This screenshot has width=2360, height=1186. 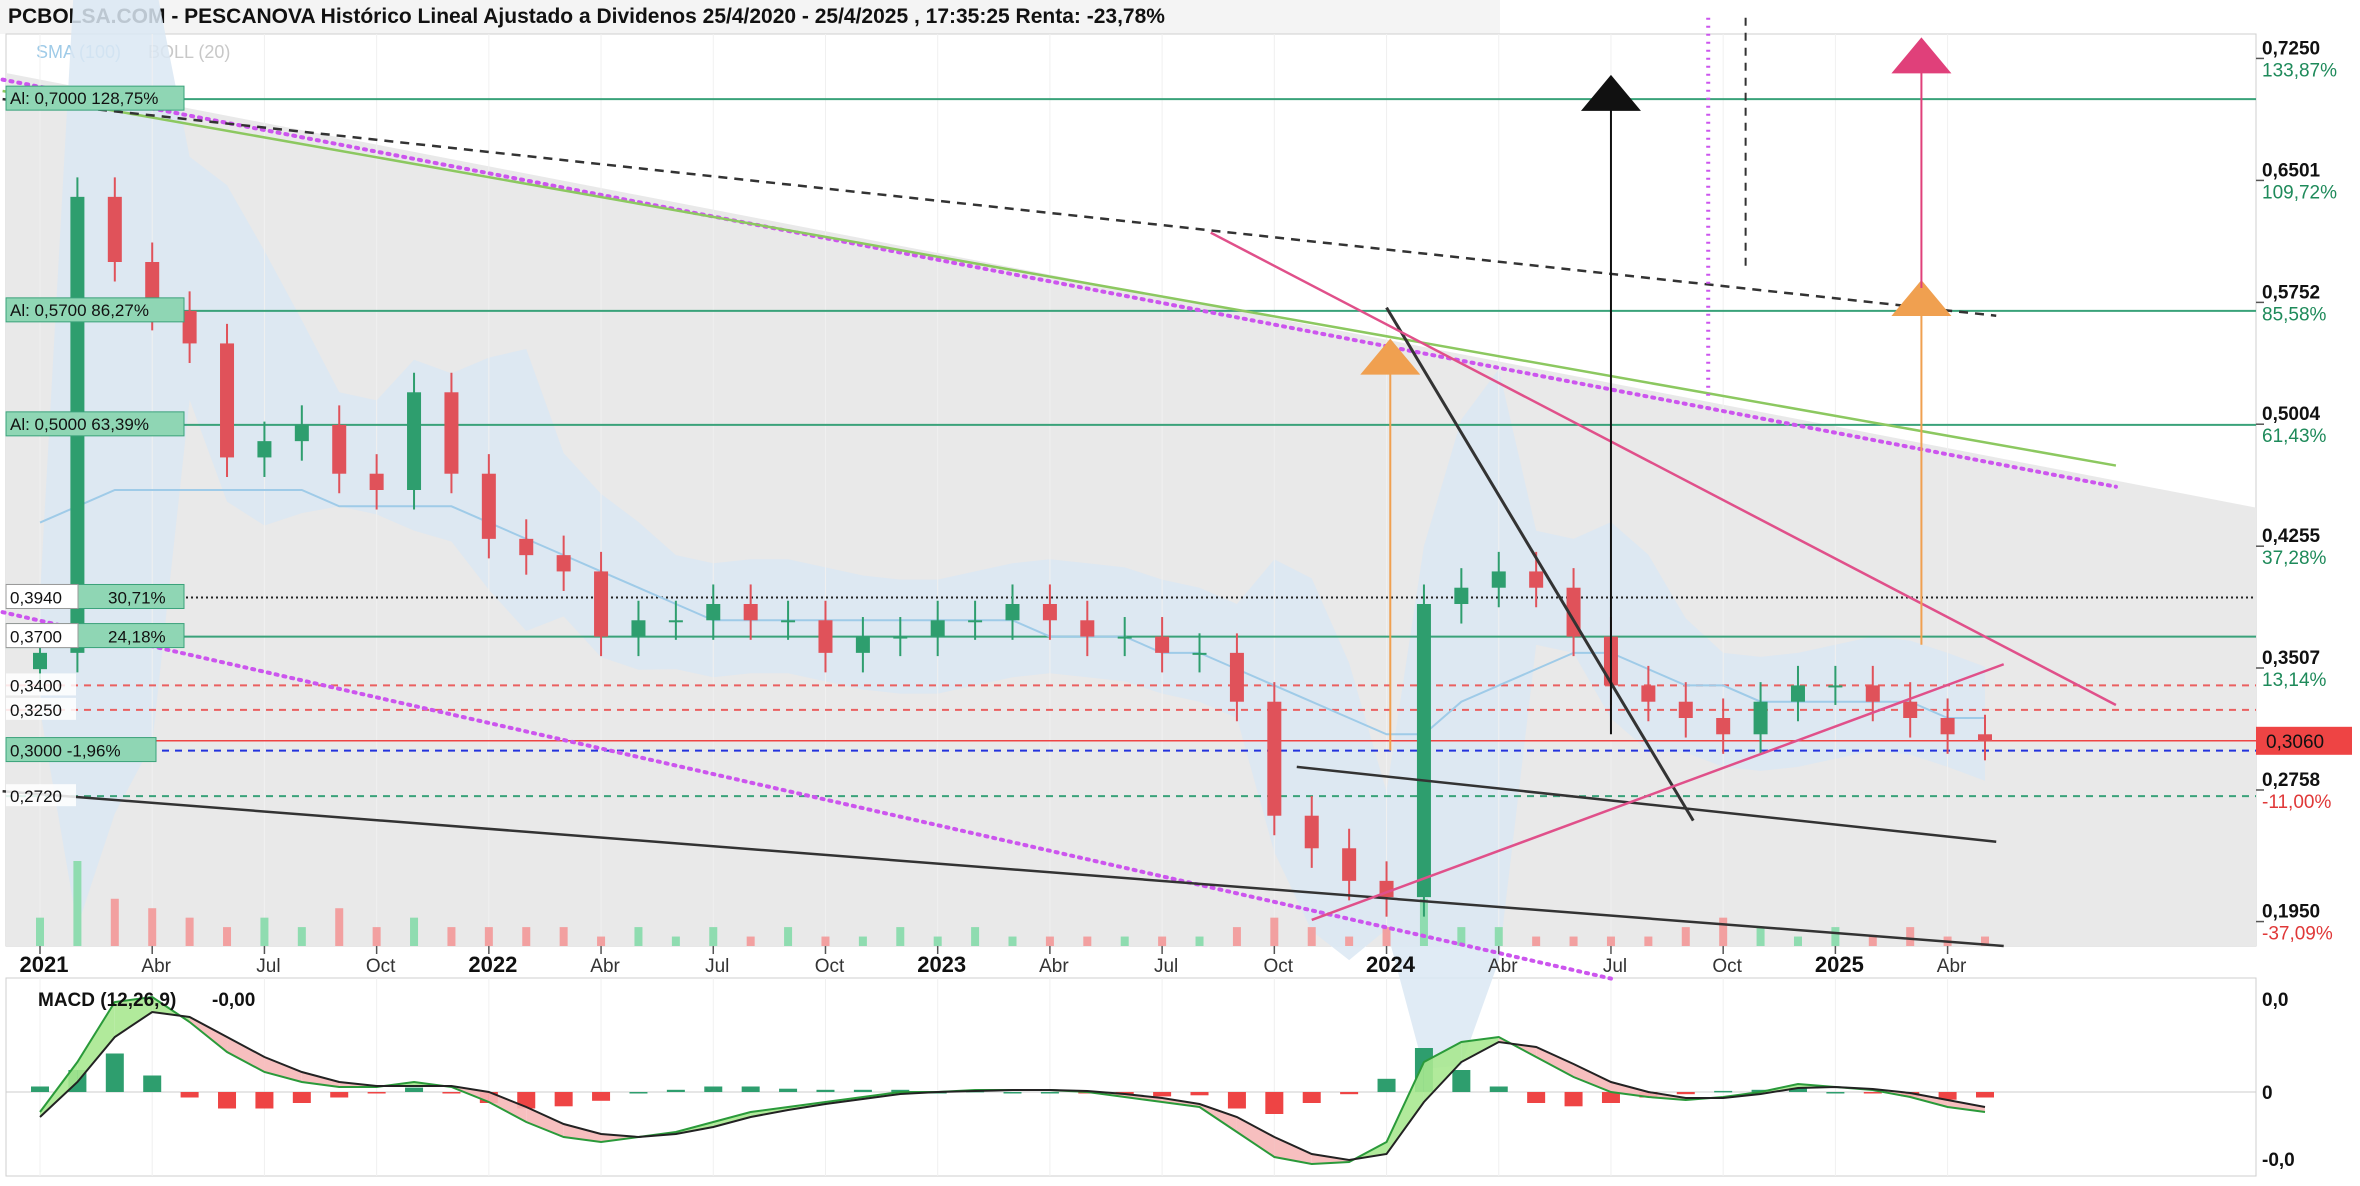 I want to click on percent-axis-label: 85,58%, so click(x=2294, y=314).